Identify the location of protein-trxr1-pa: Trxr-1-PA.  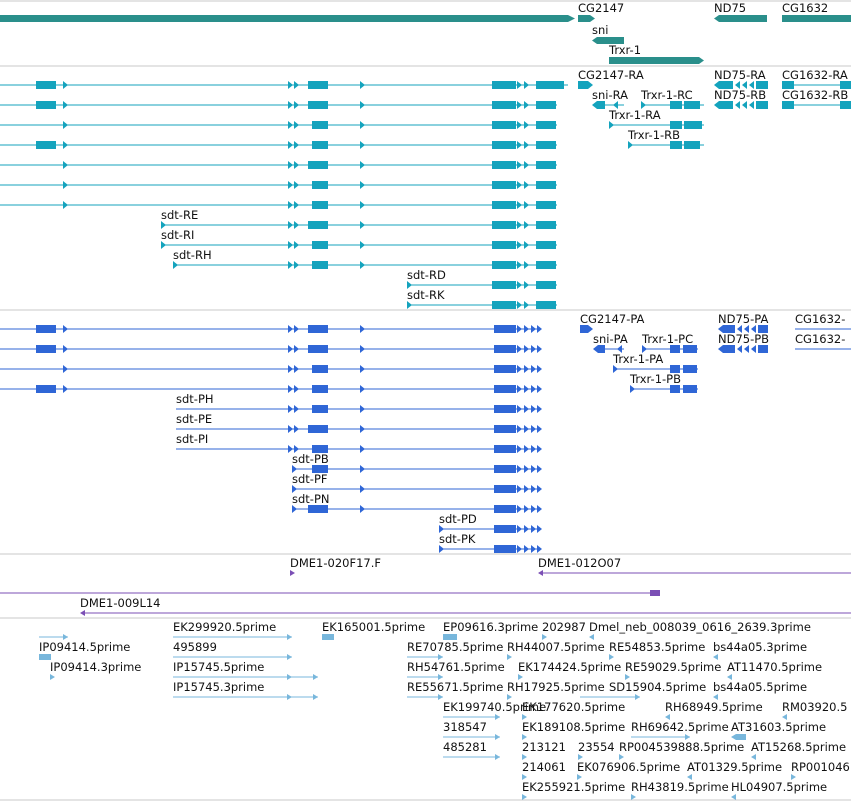
(655, 362).